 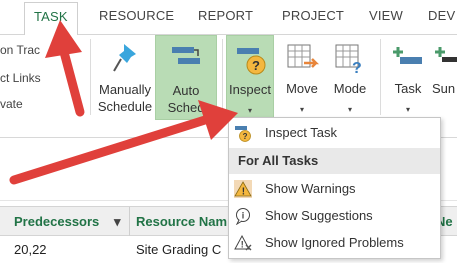 I want to click on mode-label: Mode, so click(x=350, y=88).